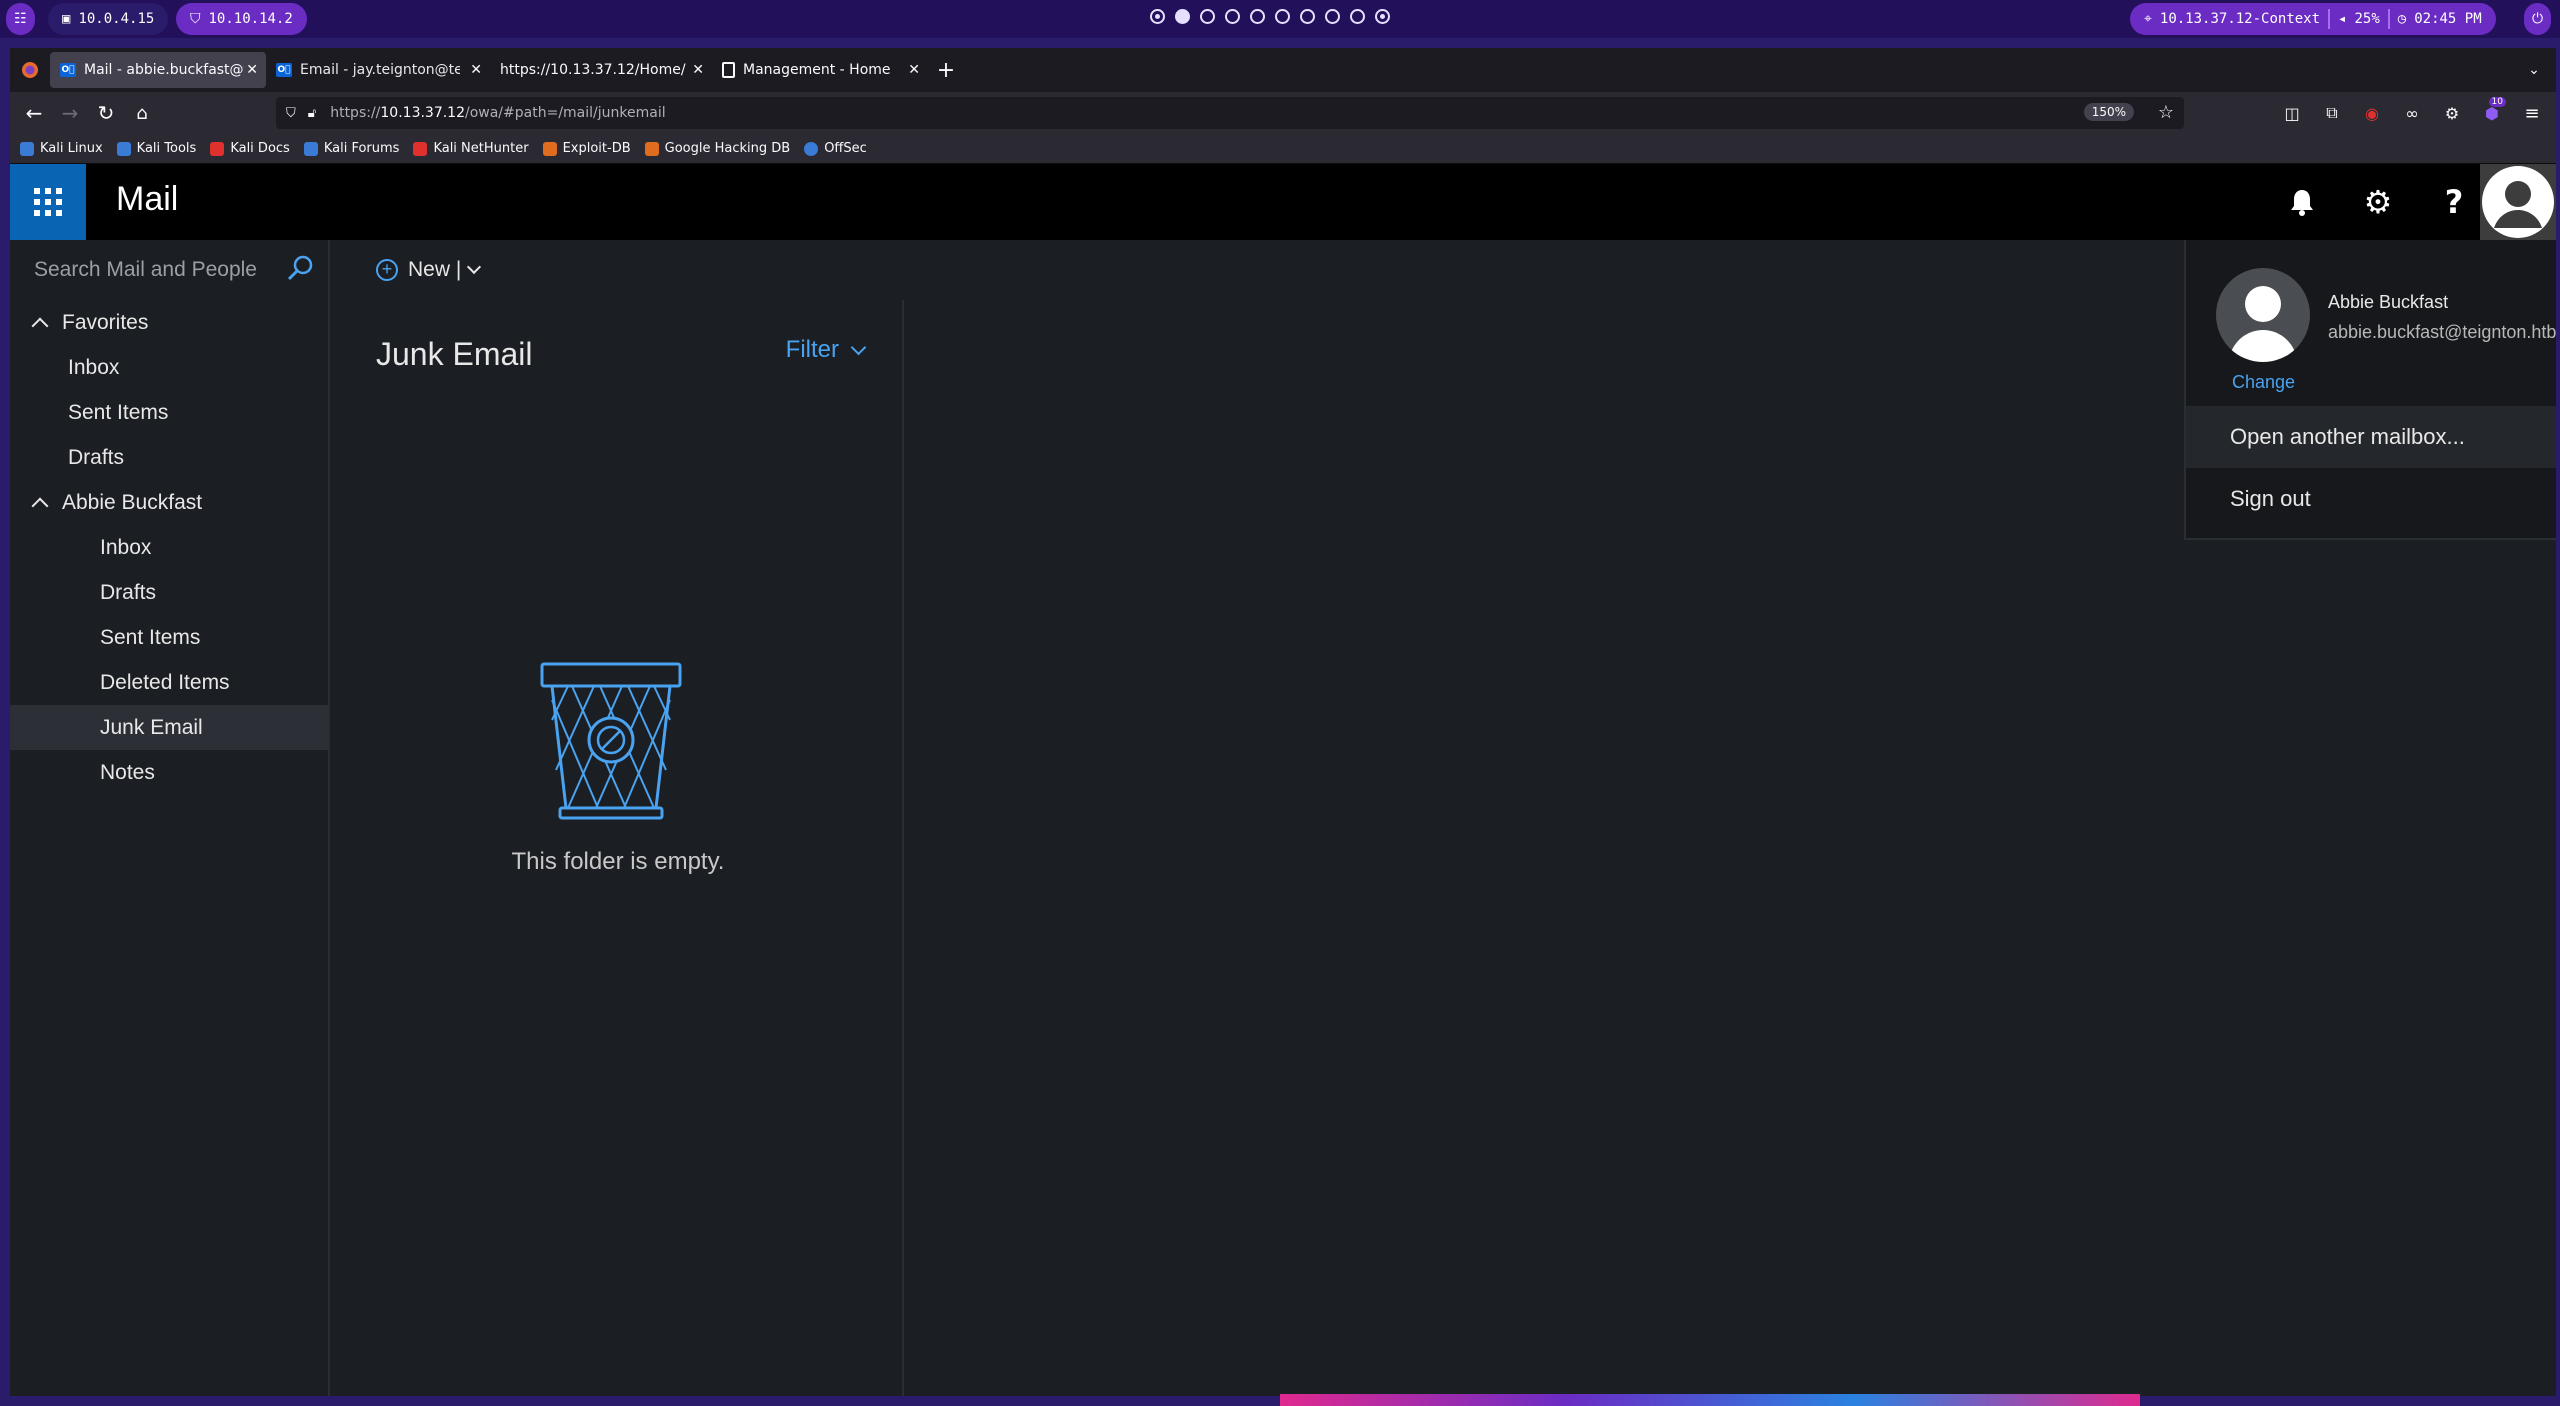  I want to click on extension-badge-icon: ⬢ 10, so click(2492, 113).